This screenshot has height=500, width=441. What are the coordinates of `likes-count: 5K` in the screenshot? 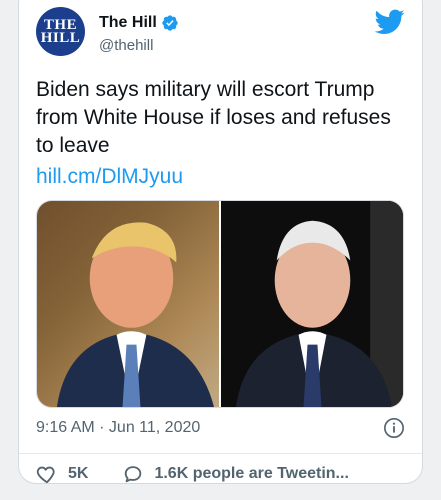 It's located at (78, 473).